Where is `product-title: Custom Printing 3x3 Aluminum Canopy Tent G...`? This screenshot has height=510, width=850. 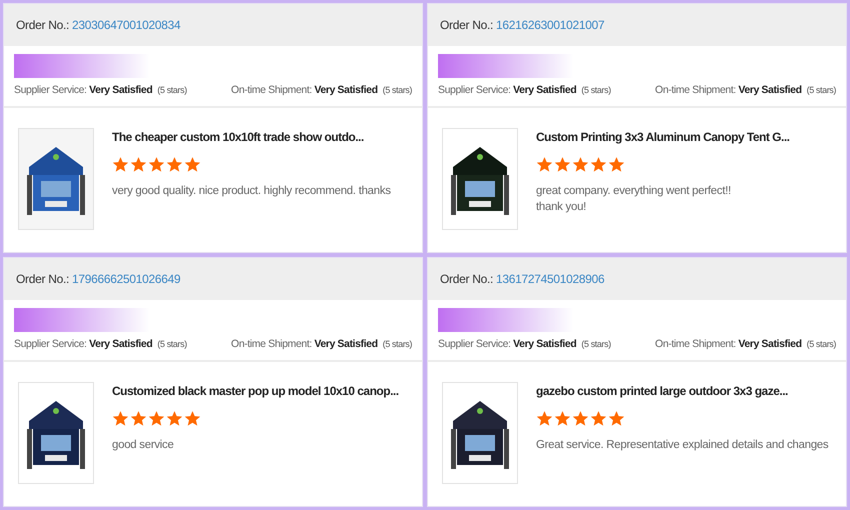
product-title: Custom Printing 3x3 Aluminum Canopy Tent G... is located at coordinates (663, 138).